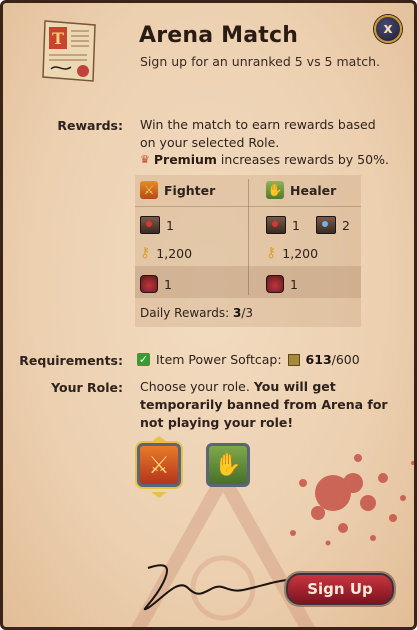  Describe the element at coordinates (195, 386) in the screenshot. I see `role-instruction: Choose your role.` at that location.